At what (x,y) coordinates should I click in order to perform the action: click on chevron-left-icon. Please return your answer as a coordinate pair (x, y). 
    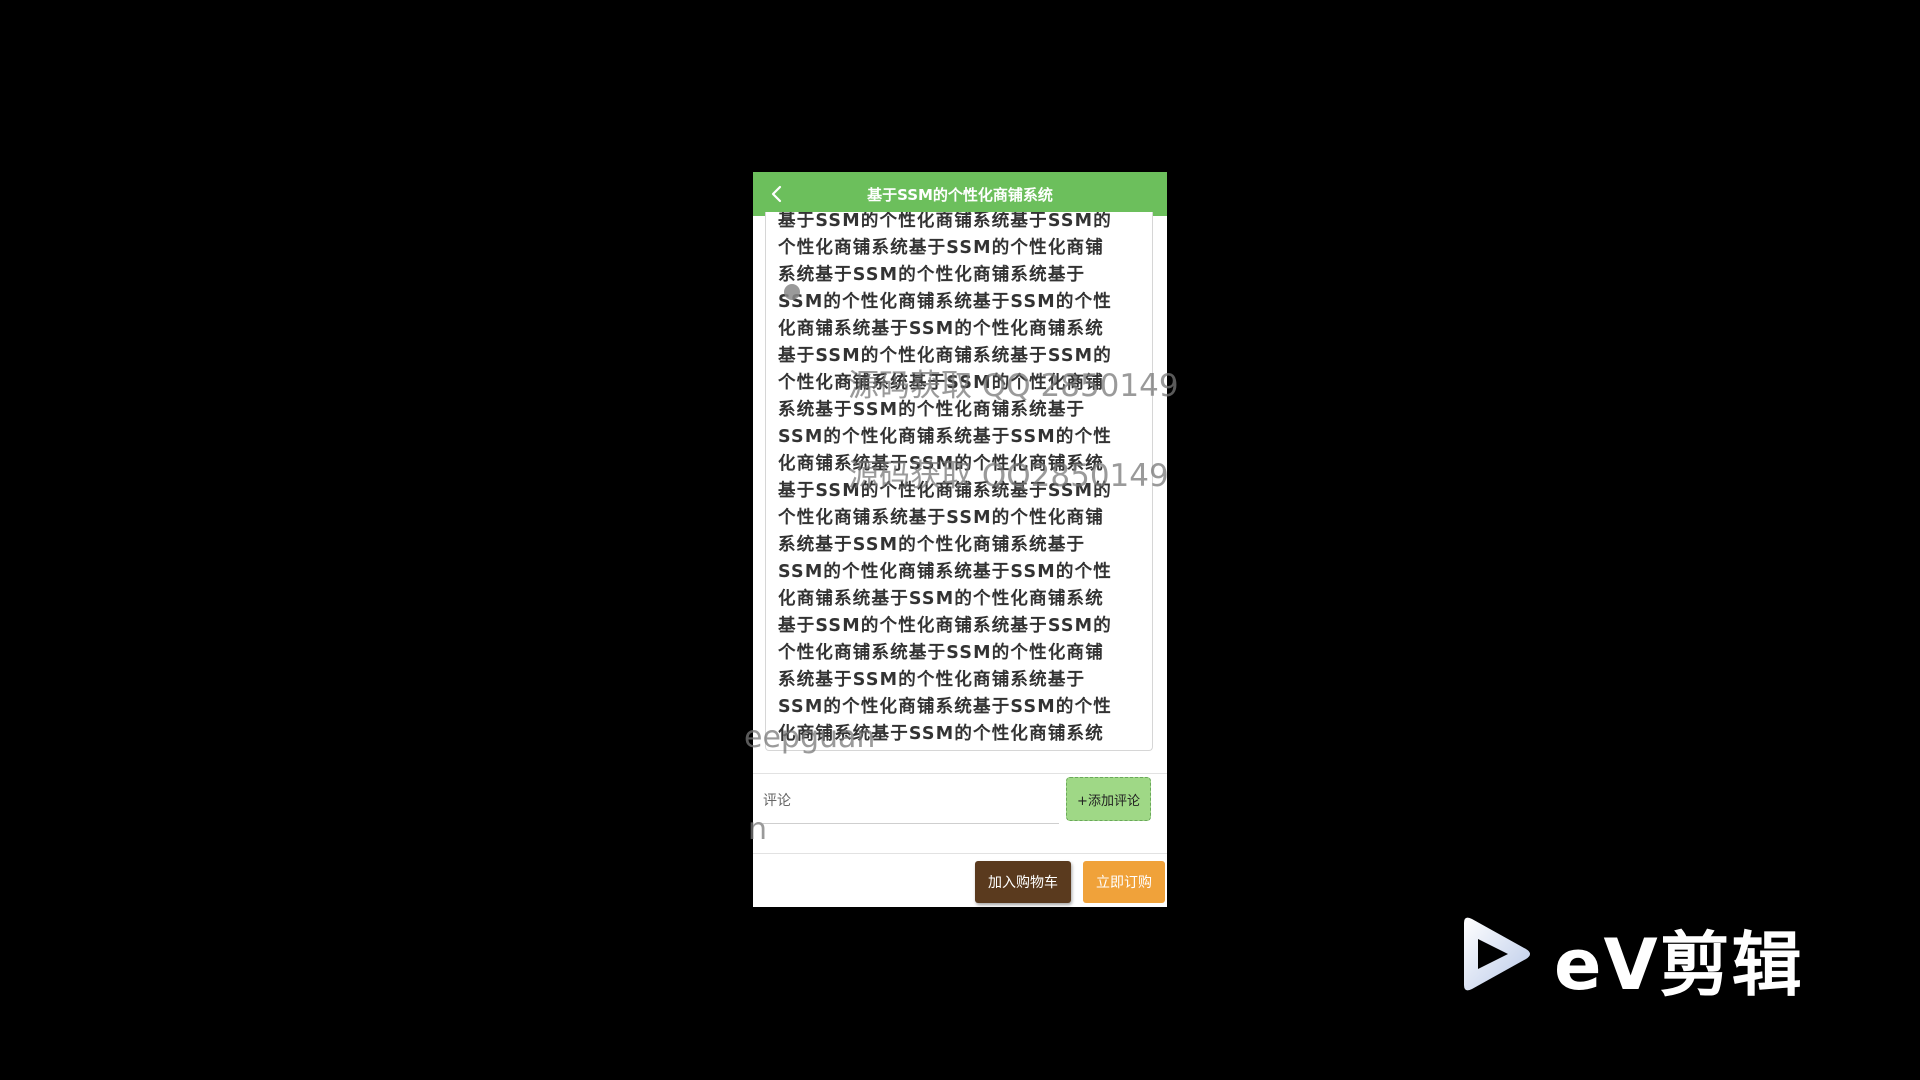
    Looking at the image, I should click on (776, 194).